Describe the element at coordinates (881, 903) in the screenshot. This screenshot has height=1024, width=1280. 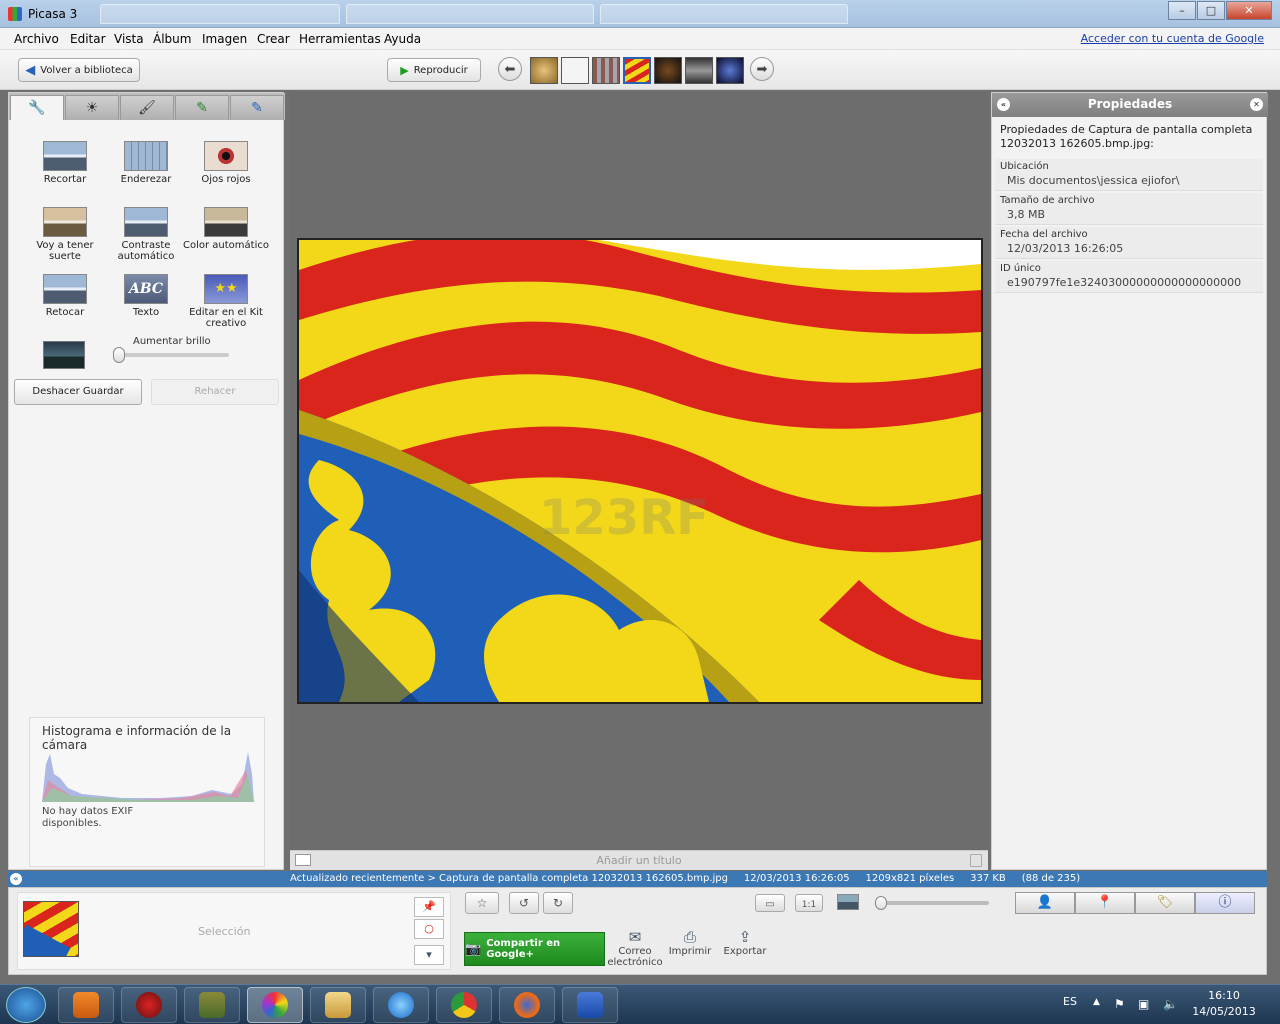
I see `zoom-slider-knob` at that location.